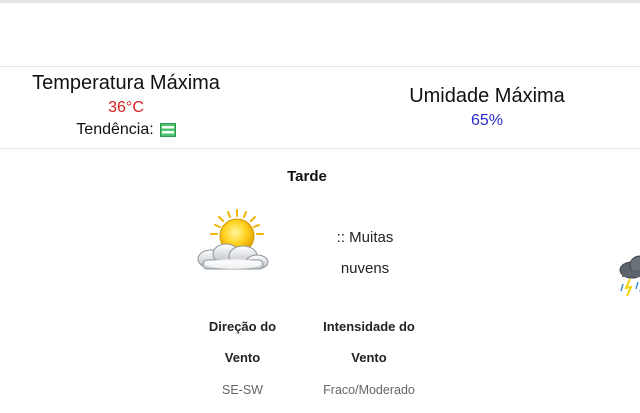 The image size is (640, 413). Describe the element at coordinates (320, 1) in the screenshot. I see `top-border` at that location.